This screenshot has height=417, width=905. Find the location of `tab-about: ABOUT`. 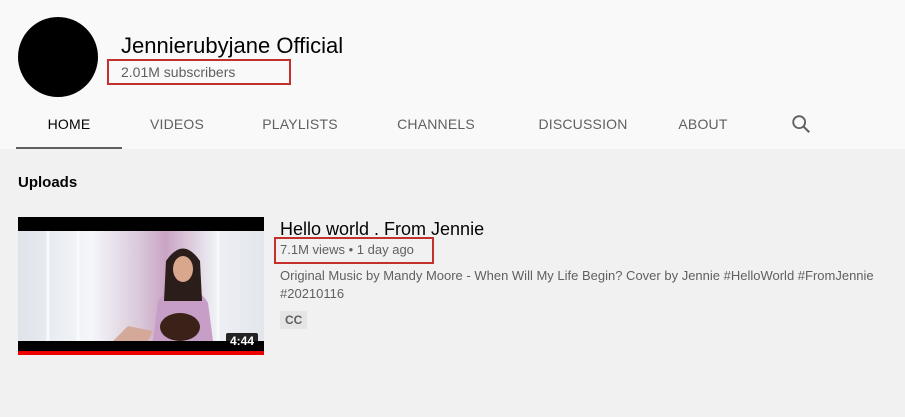

tab-about: ABOUT is located at coordinates (703, 124).